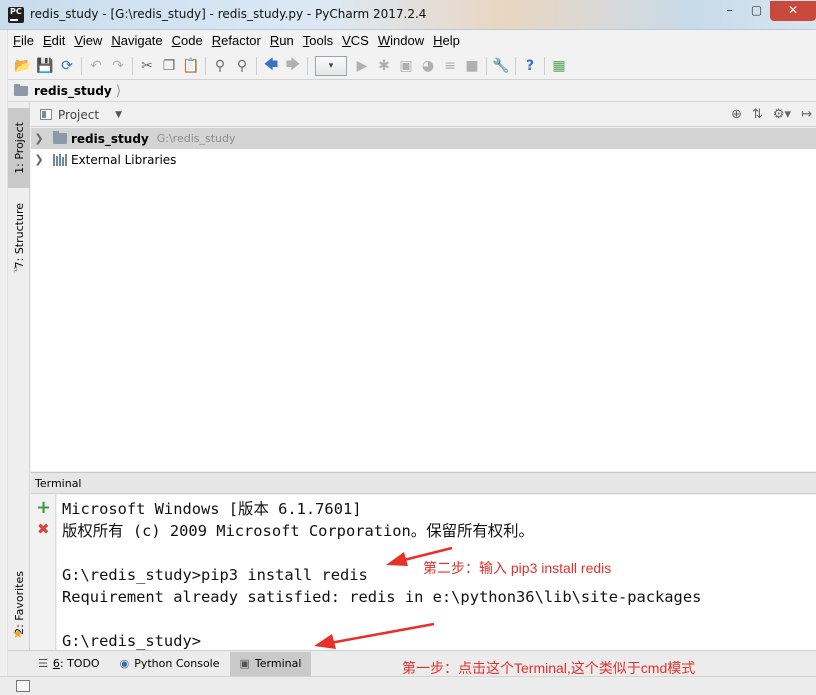  What do you see at coordinates (242, 66) in the screenshot?
I see `replace-icon: ⚲` at bounding box center [242, 66].